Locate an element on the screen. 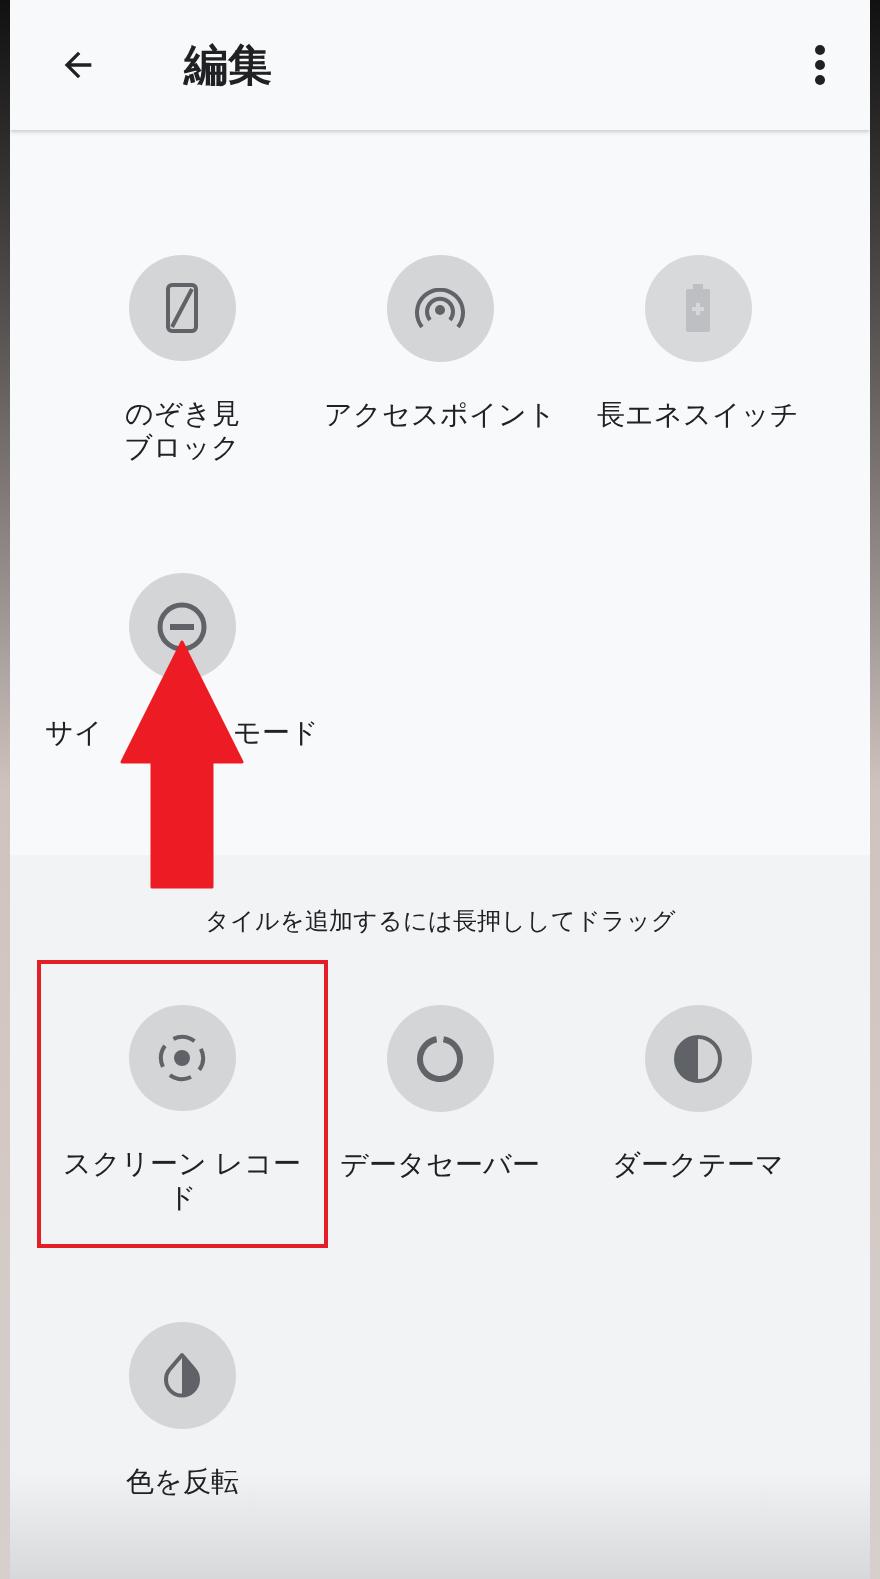 The height and width of the screenshot is (1579, 880). tile-label: アクセスポイント is located at coordinates (440, 415).